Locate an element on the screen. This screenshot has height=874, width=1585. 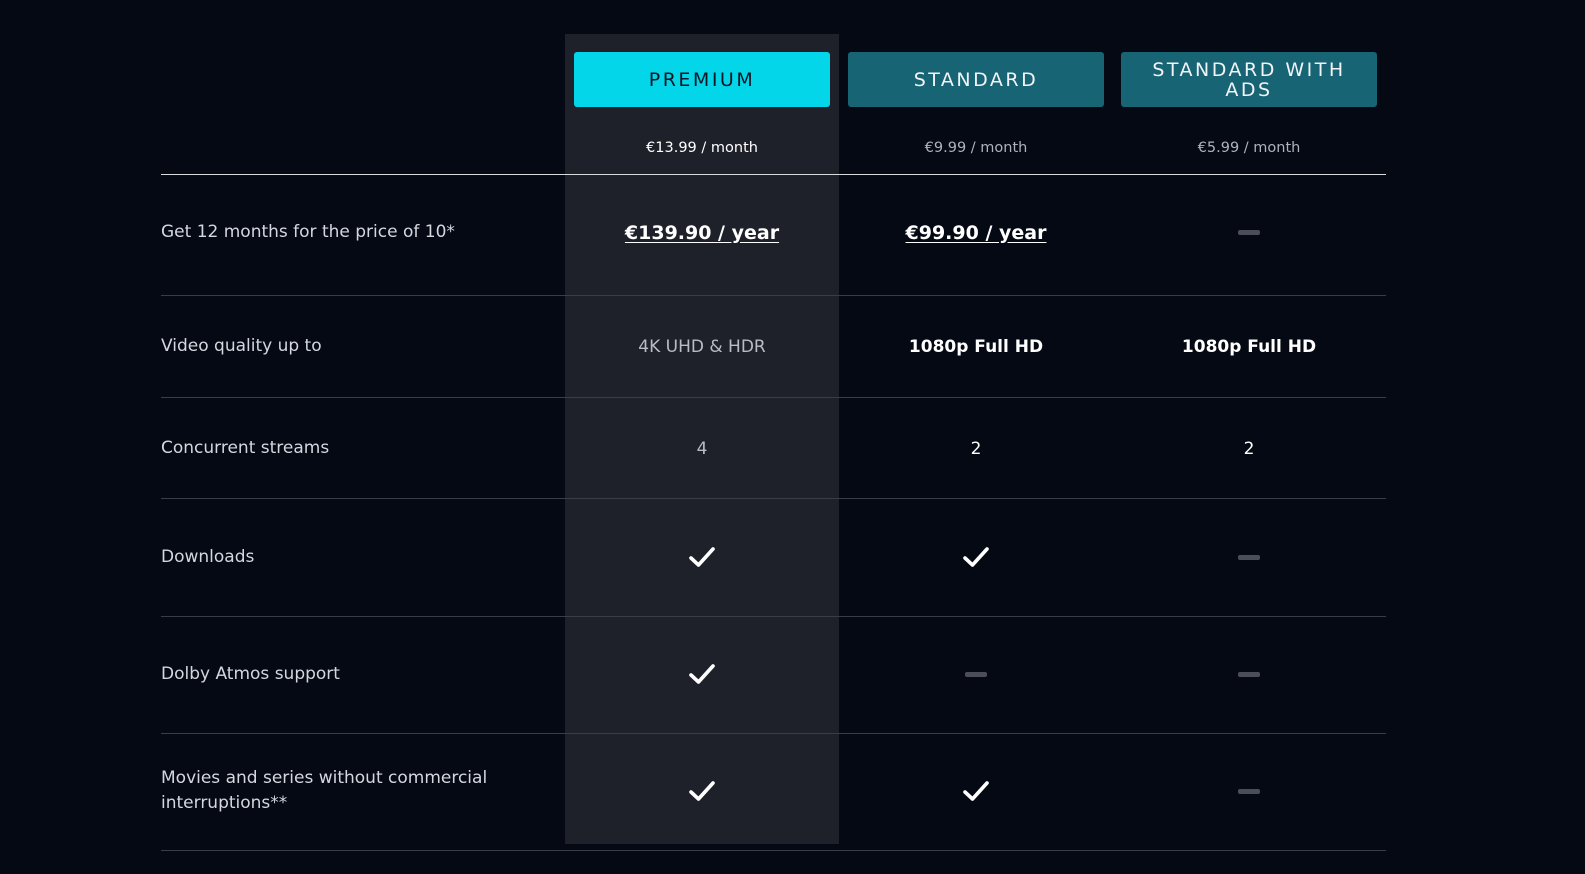
premium-video-quality: 4K UHD & HDR is located at coordinates (702, 347).